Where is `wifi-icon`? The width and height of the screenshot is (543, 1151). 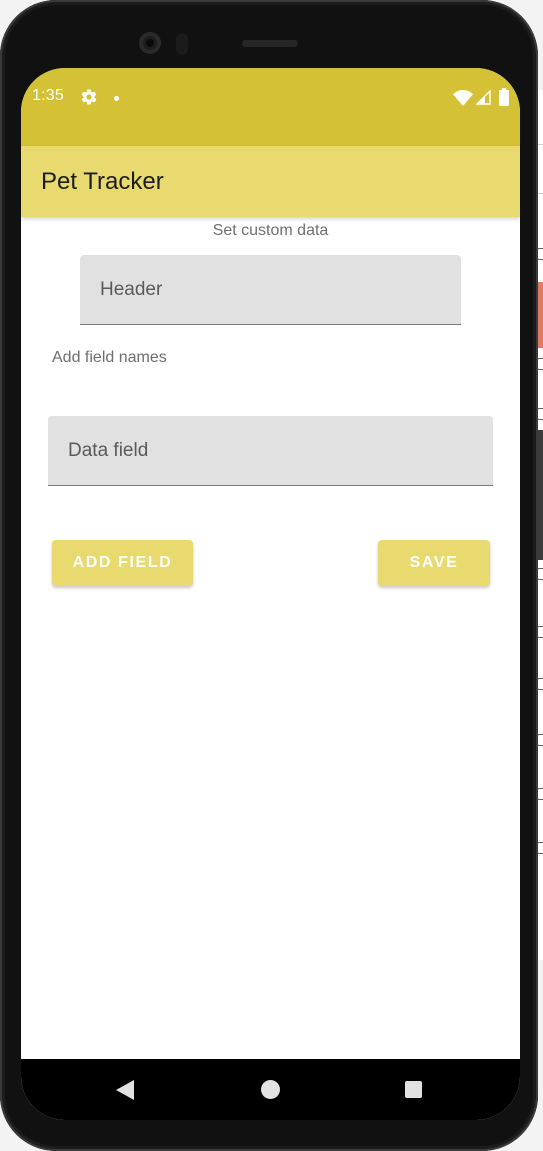 wifi-icon is located at coordinates (463, 98).